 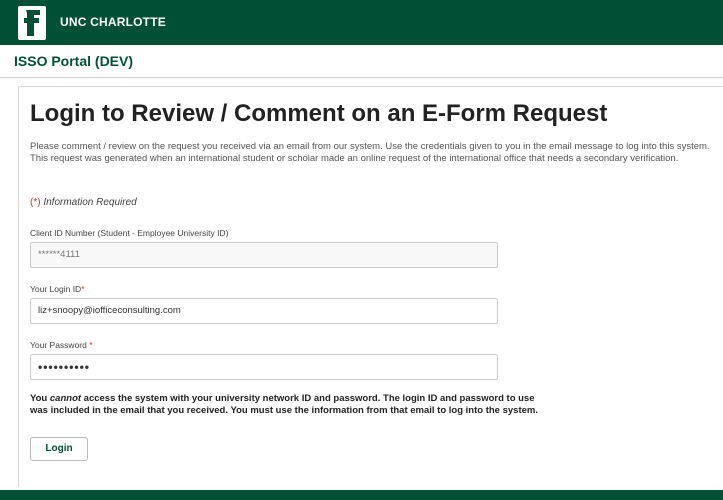 What do you see at coordinates (73, 61) in the screenshot?
I see `portal-title: ISSO Portal (DEV)` at bounding box center [73, 61].